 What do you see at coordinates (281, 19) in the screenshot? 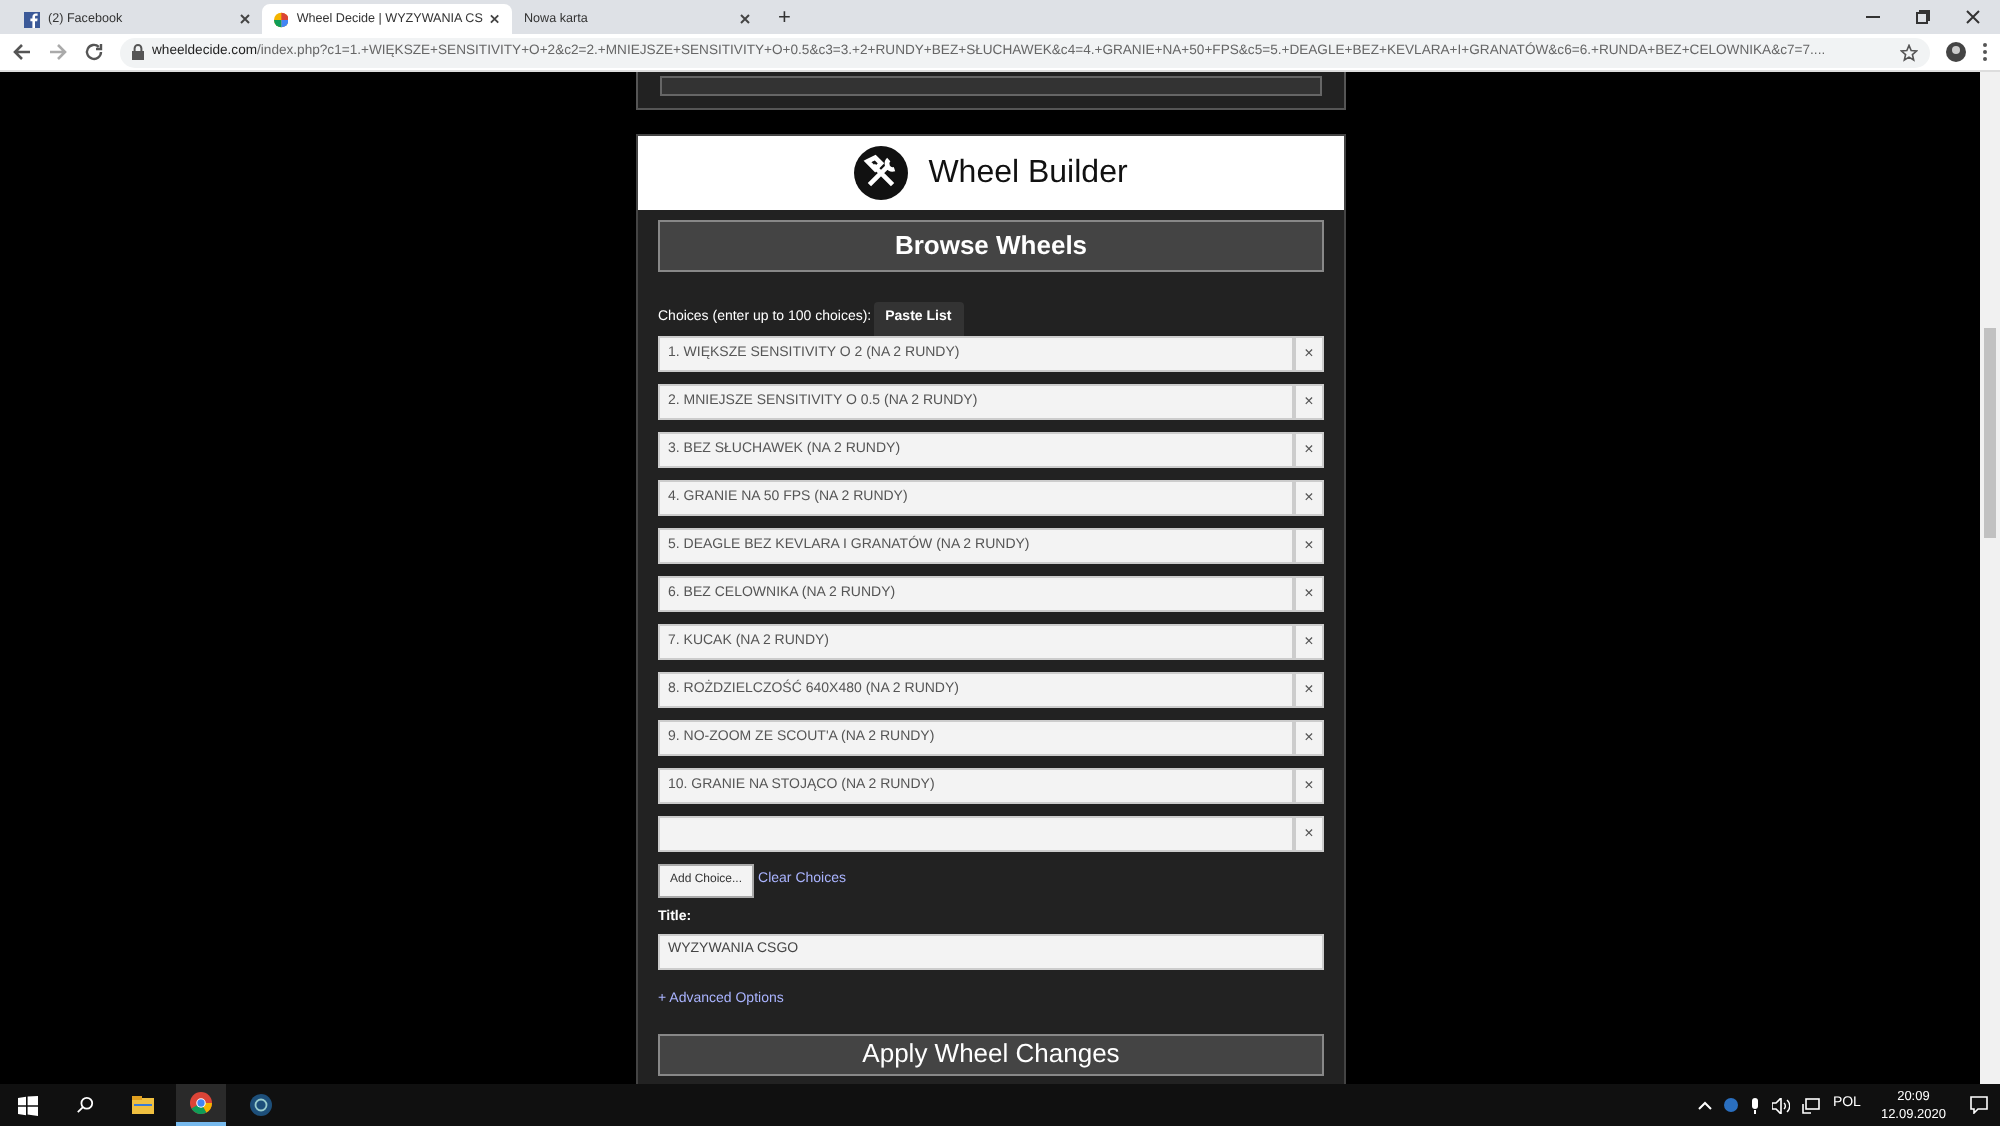
I see `colour-wheel-icon` at bounding box center [281, 19].